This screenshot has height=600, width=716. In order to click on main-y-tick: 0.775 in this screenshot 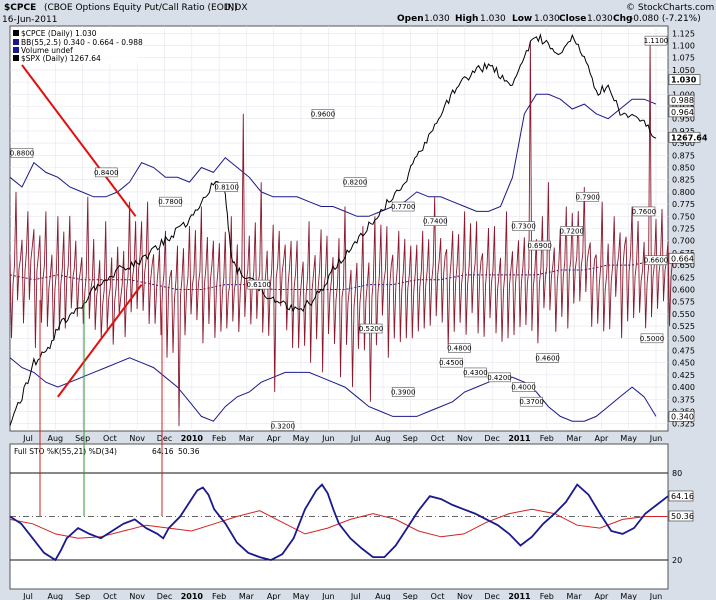, I will do `click(683, 204)`.